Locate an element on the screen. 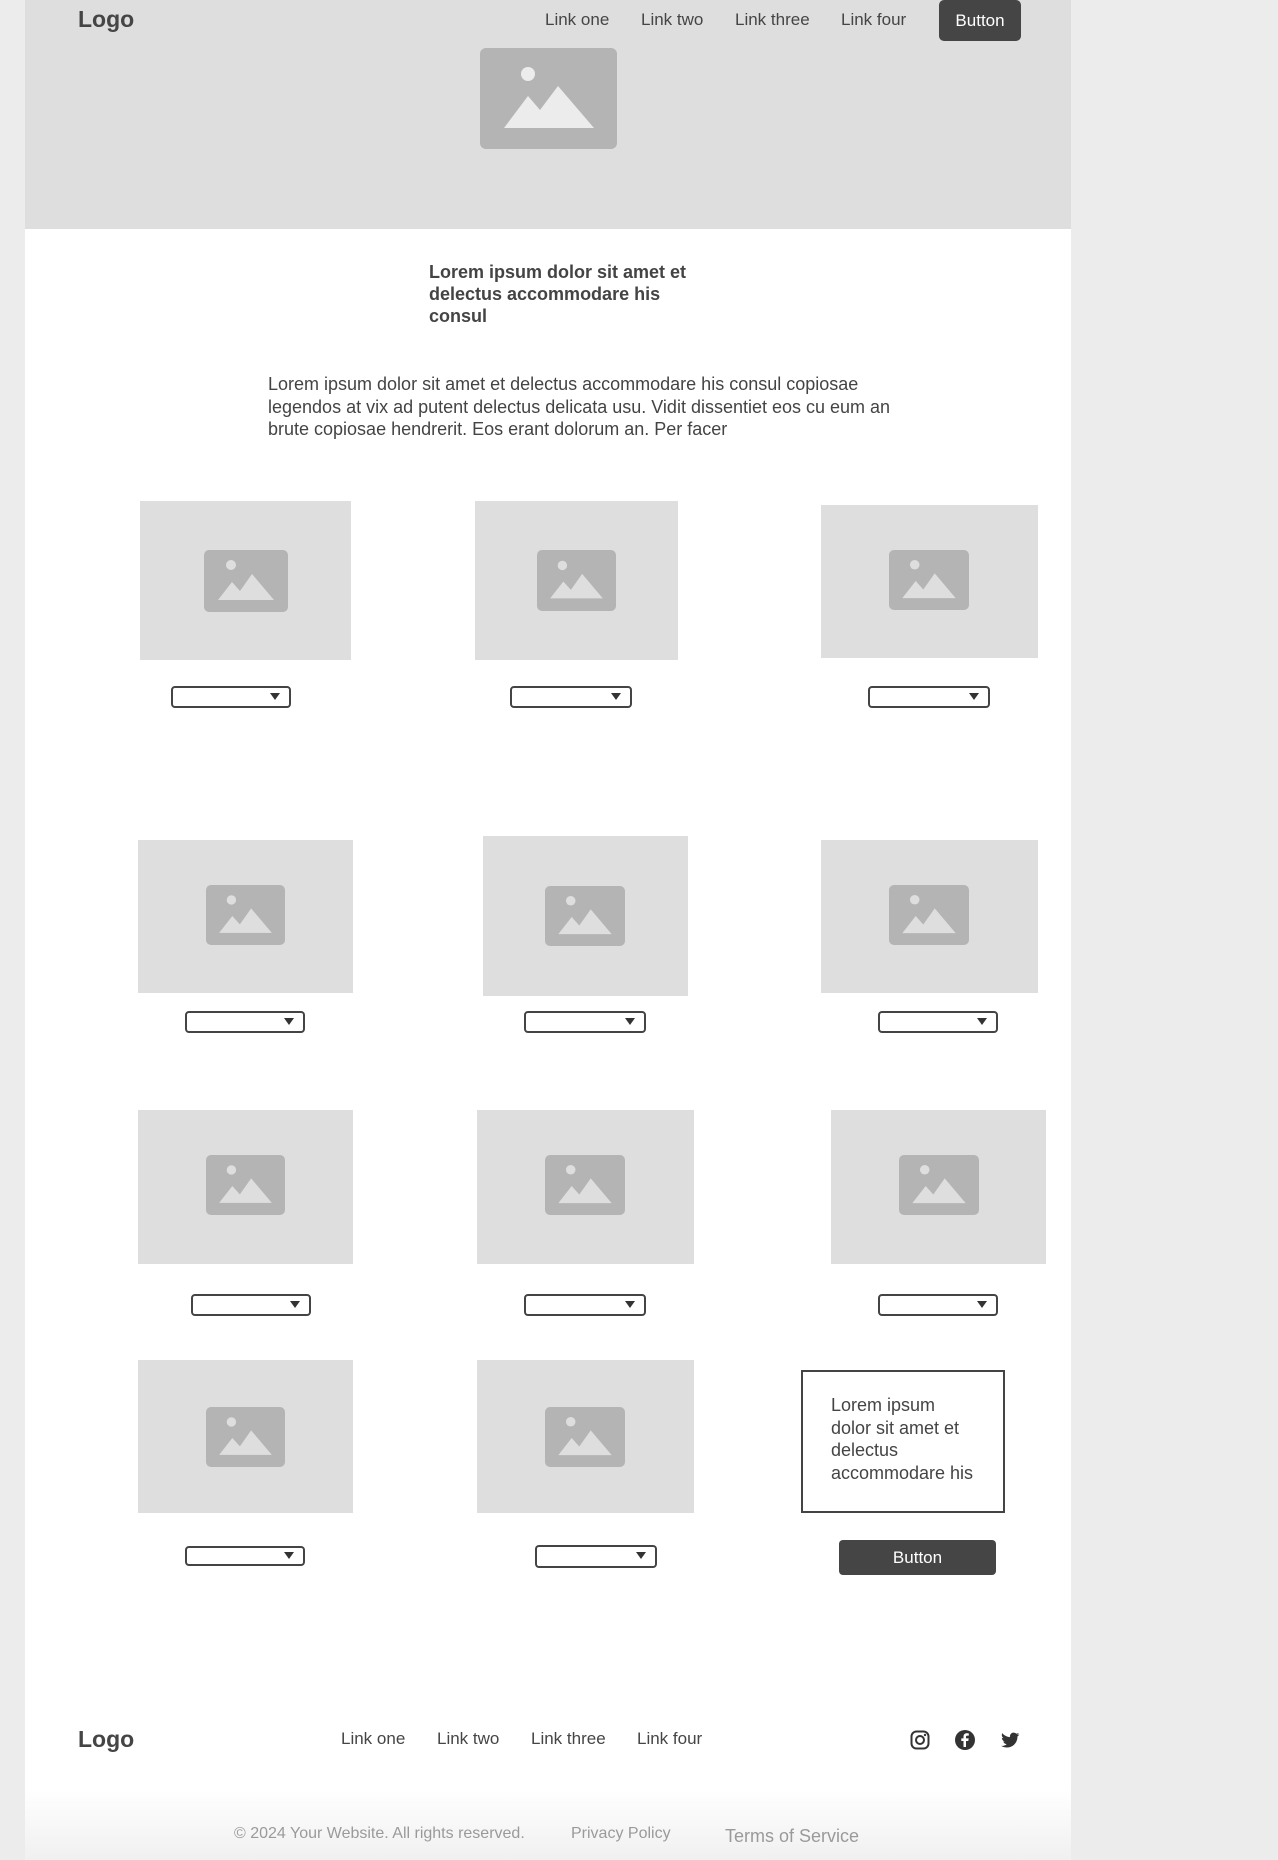 The width and height of the screenshot is (1278, 1860). twitter-icon is located at coordinates (1010, 1740).